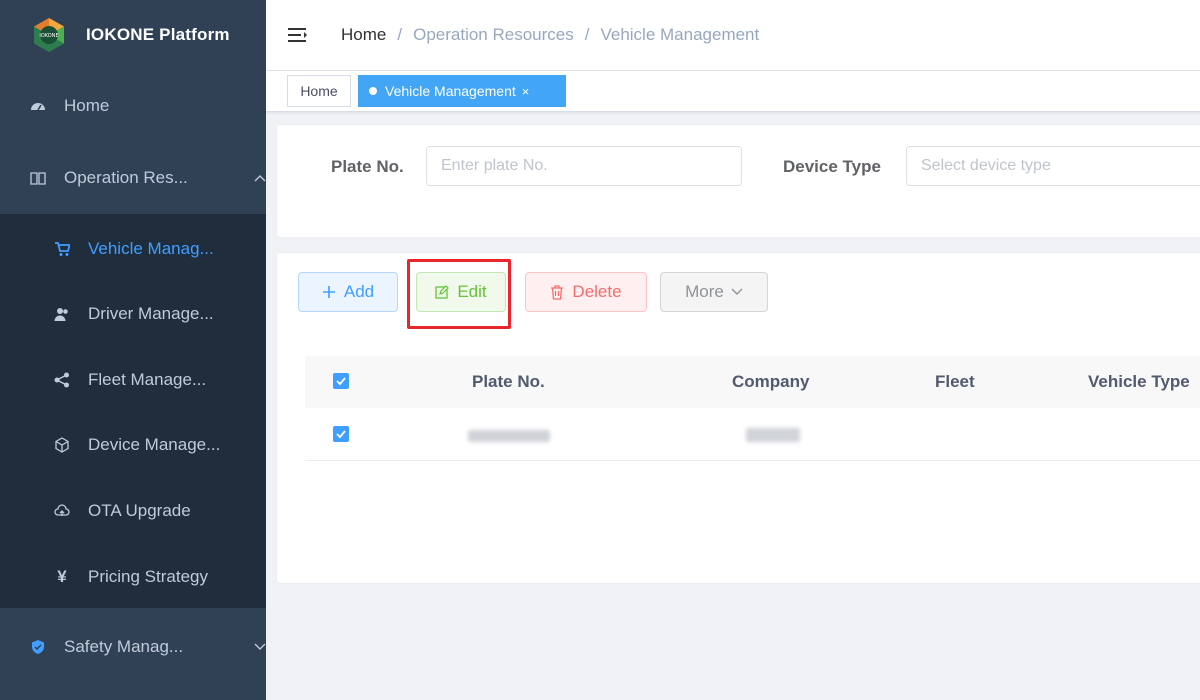 The image size is (1200, 700). I want to click on tag-label: Home, so click(319, 91).